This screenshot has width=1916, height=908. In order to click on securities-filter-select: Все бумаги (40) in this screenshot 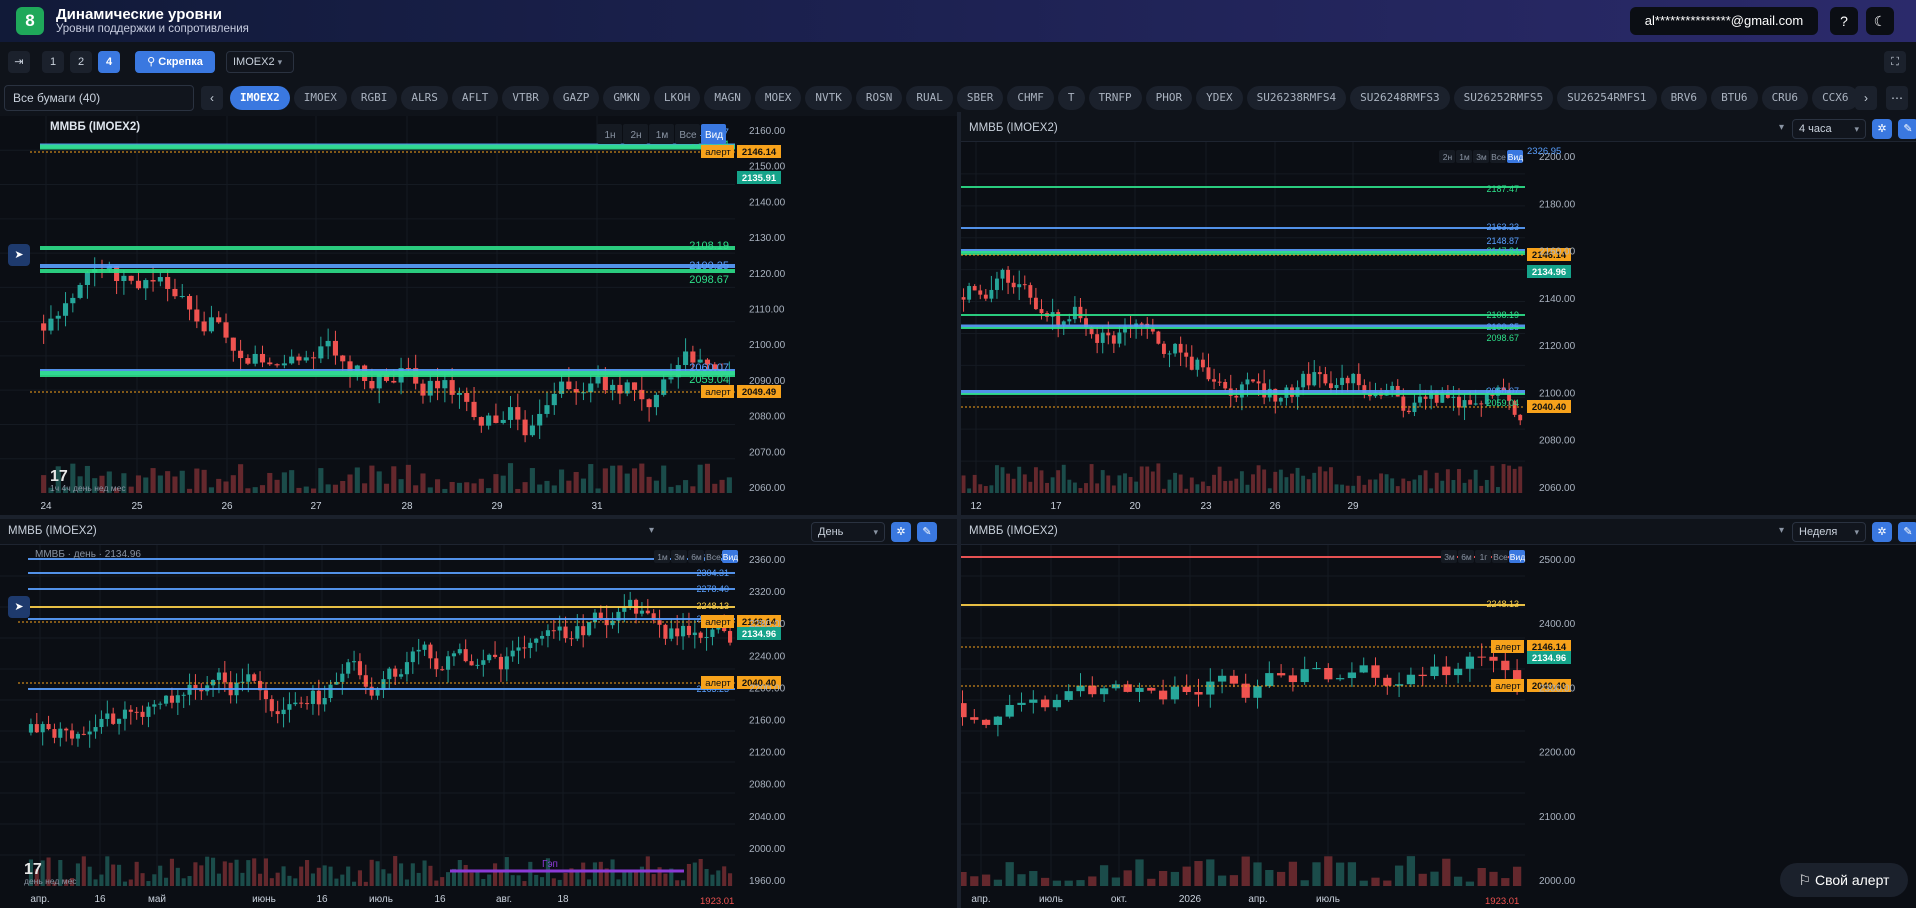, I will do `click(99, 98)`.